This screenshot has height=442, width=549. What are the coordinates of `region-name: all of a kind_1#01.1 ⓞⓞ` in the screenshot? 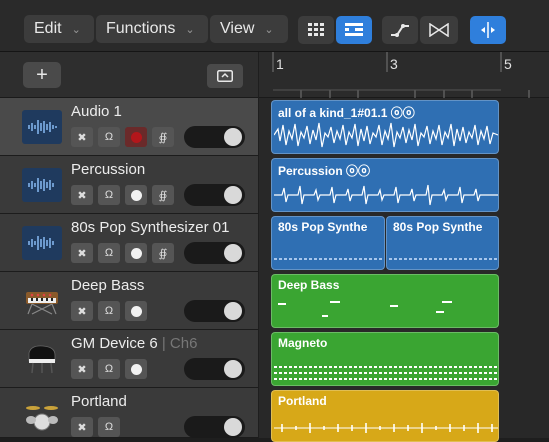 It's located at (346, 113).